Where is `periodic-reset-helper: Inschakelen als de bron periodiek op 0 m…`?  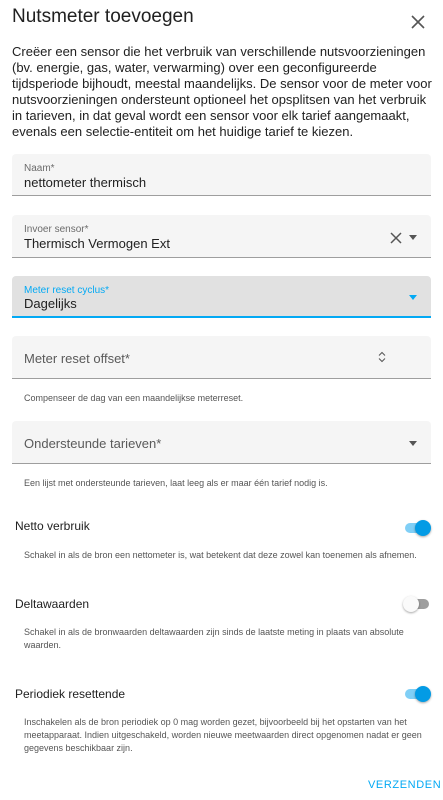 periodic-reset-helper: Inschakelen als de bron periodiek op 0 m… is located at coordinates (223, 735).